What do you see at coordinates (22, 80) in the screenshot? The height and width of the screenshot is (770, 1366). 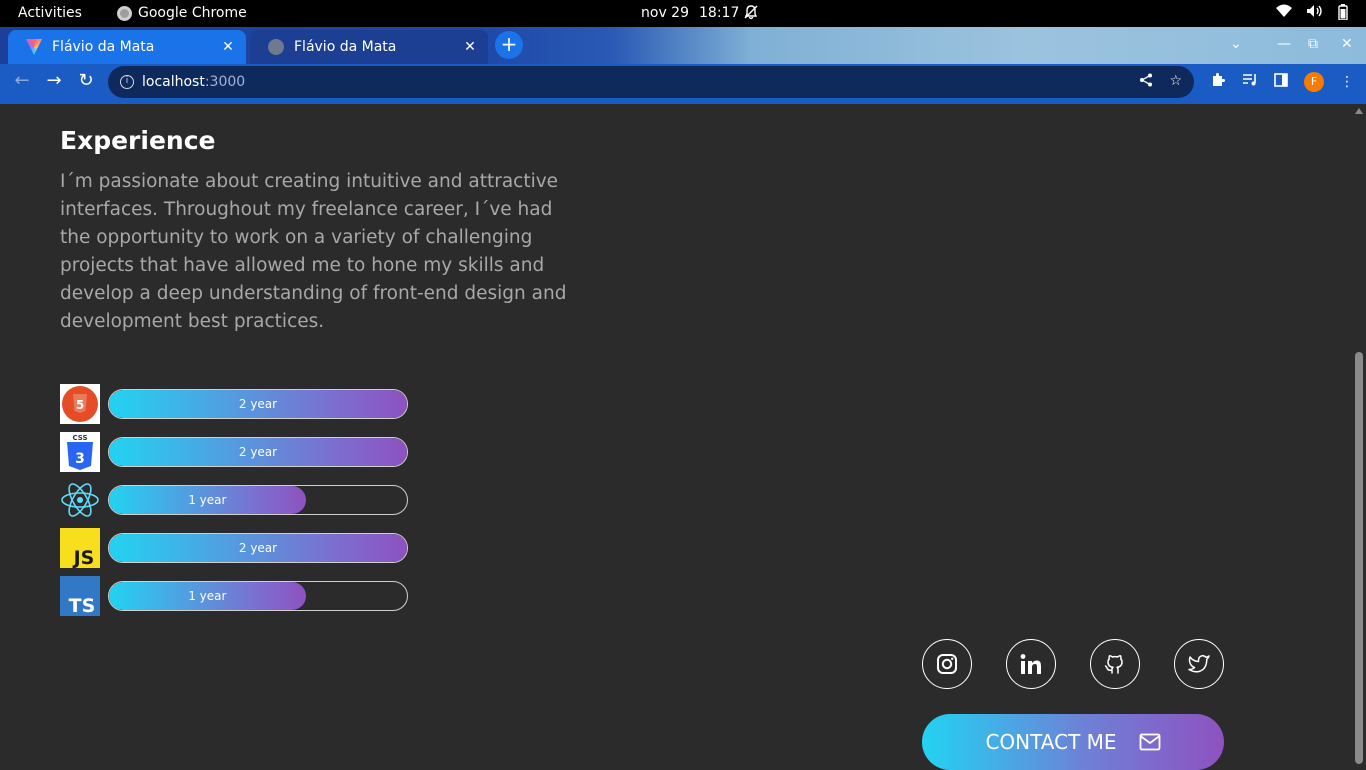 I see `back-icon: ←` at bounding box center [22, 80].